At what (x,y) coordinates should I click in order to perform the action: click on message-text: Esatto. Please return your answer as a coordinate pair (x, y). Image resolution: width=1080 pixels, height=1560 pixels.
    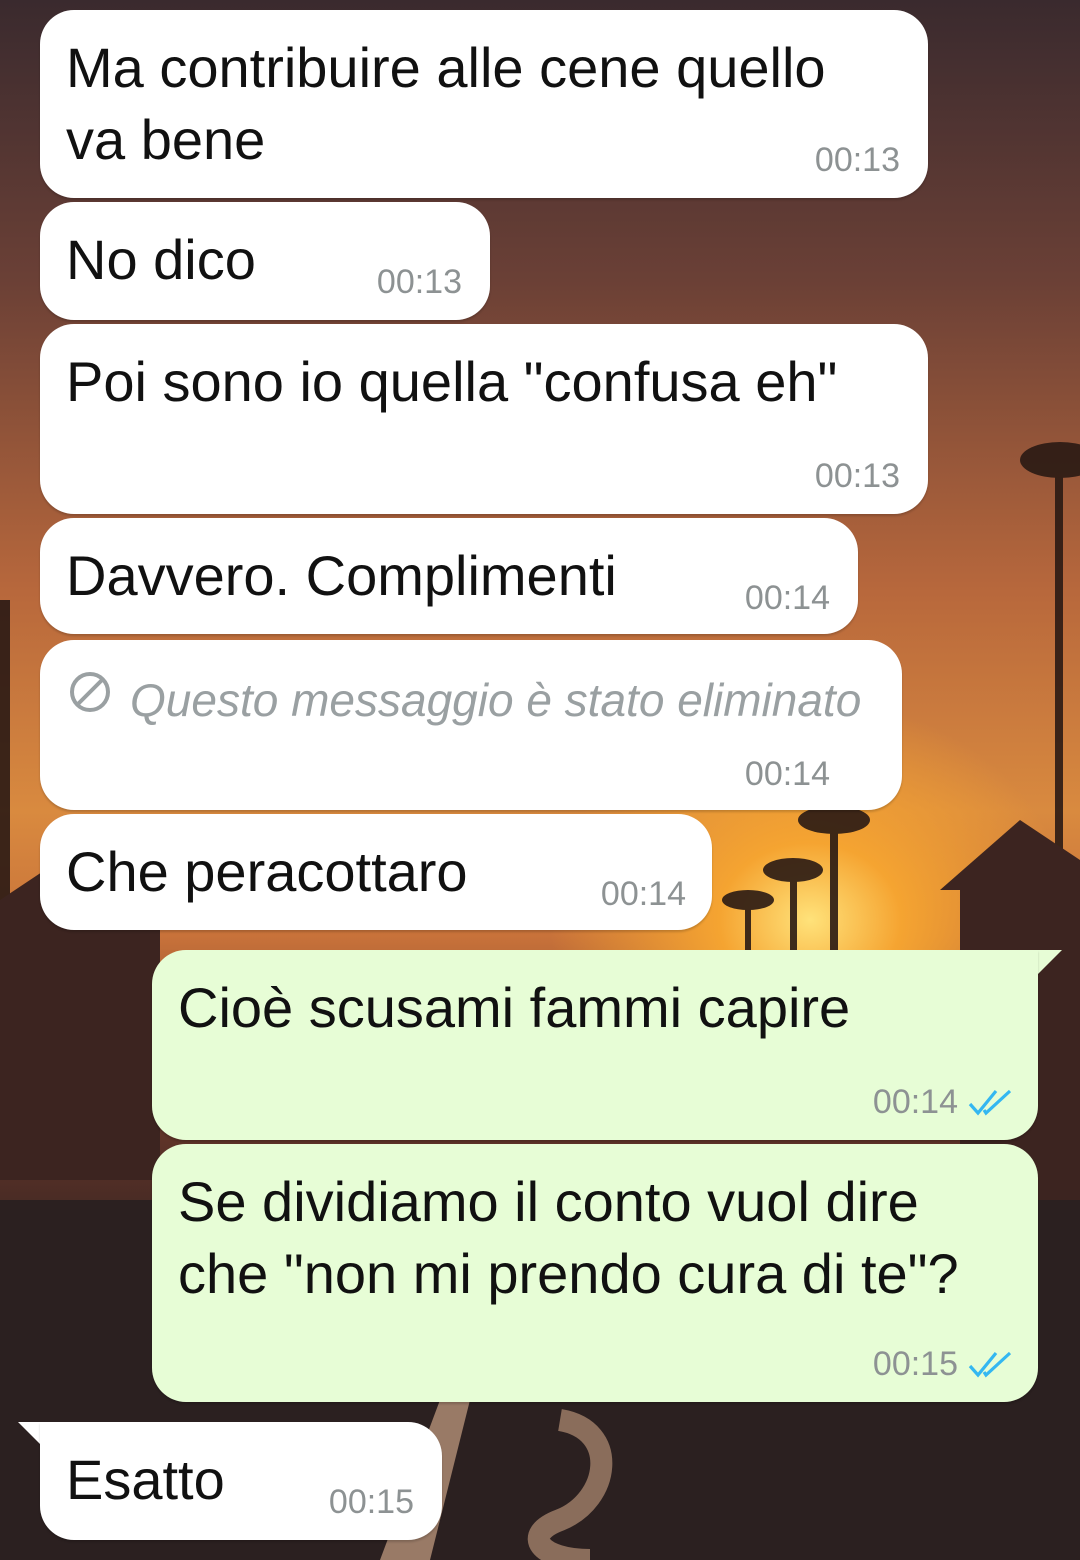
    Looking at the image, I should click on (145, 1479).